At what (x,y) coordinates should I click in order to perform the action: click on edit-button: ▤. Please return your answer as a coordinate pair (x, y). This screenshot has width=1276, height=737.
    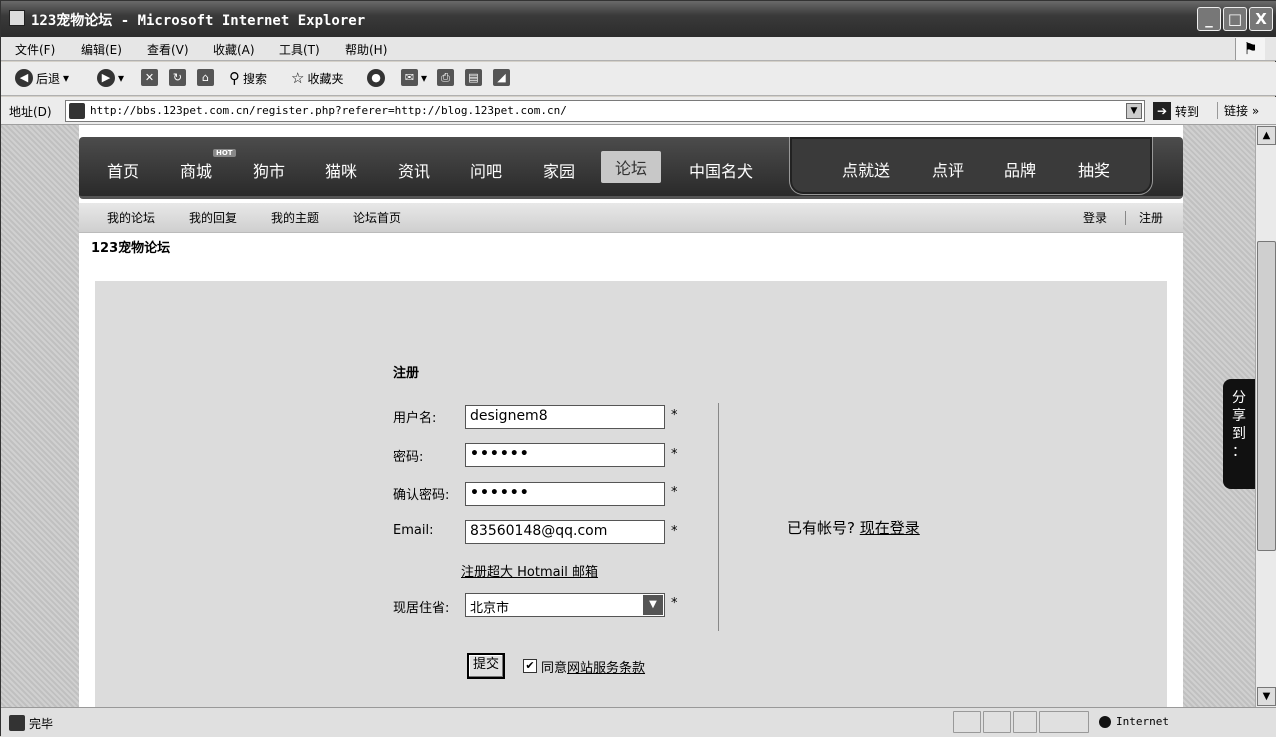
    Looking at the image, I should click on (473, 77).